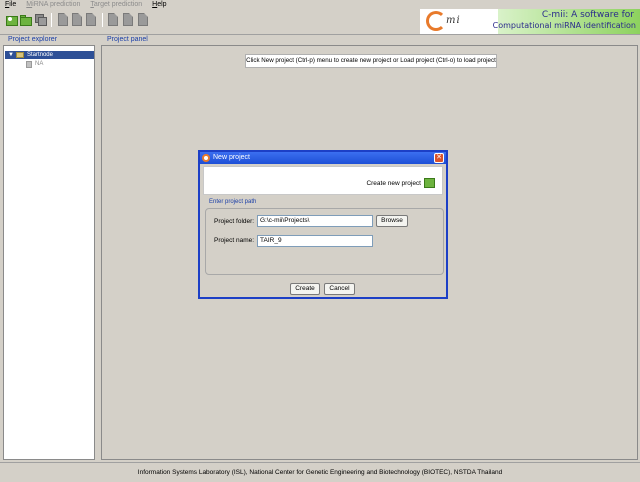  What do you see at coordinates (39, 55) in the screenshot?
I see `tree-node-label: Startnode` at bounding box center [39, 55].